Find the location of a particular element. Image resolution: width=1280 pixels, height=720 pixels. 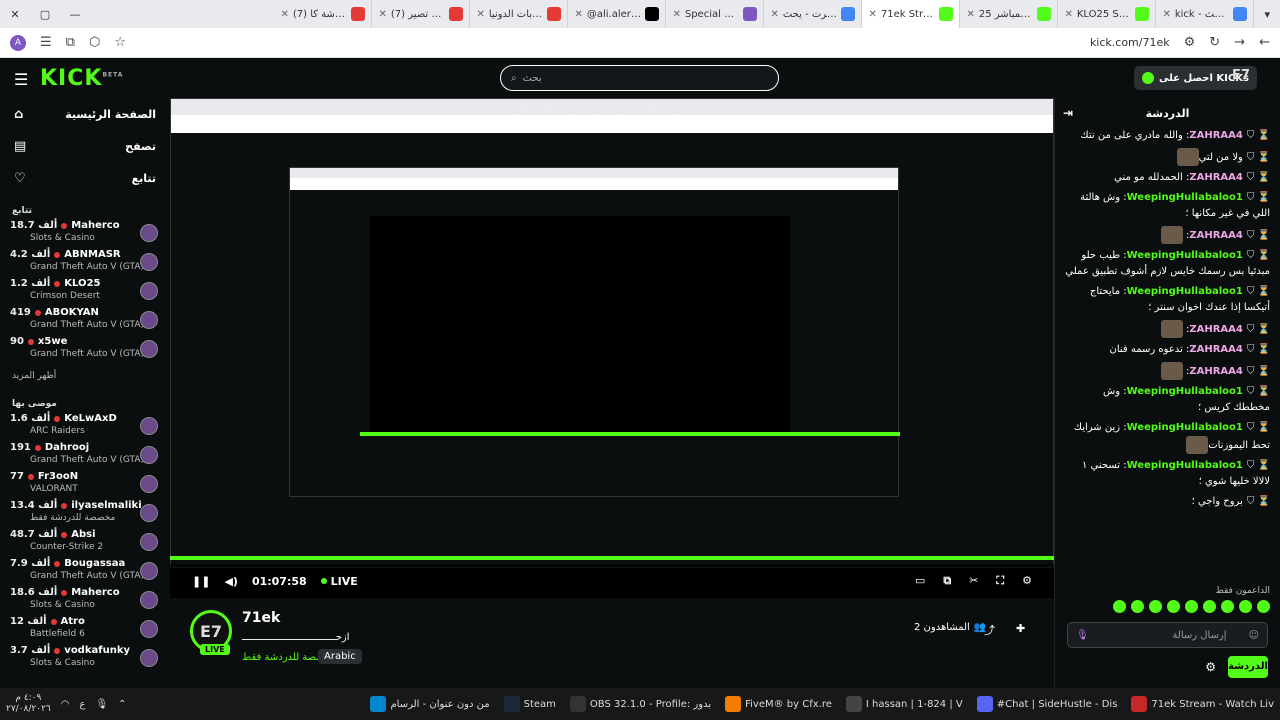

browser-tab: ✕ kick - بحث Google is located at coordinates (1205, 14).